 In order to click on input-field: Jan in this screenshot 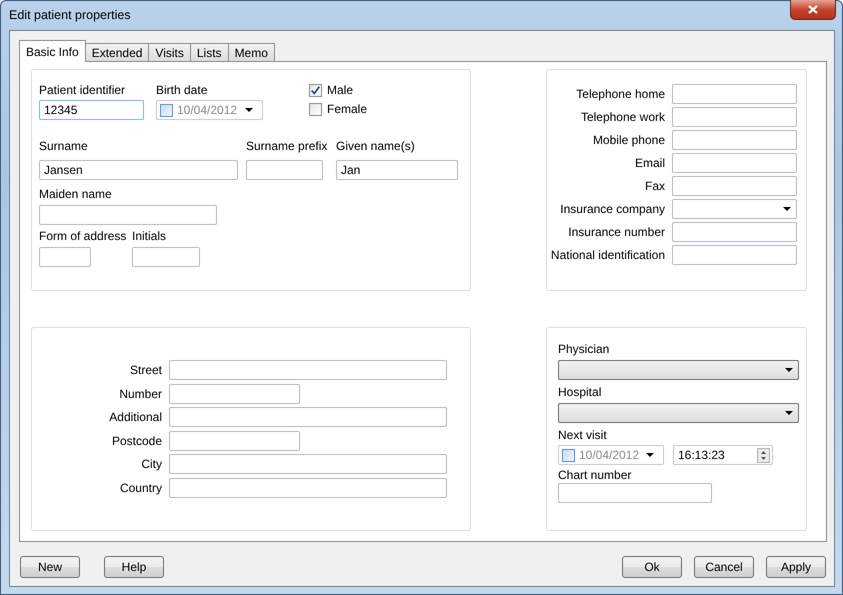, I will do `click(397, 170)`.